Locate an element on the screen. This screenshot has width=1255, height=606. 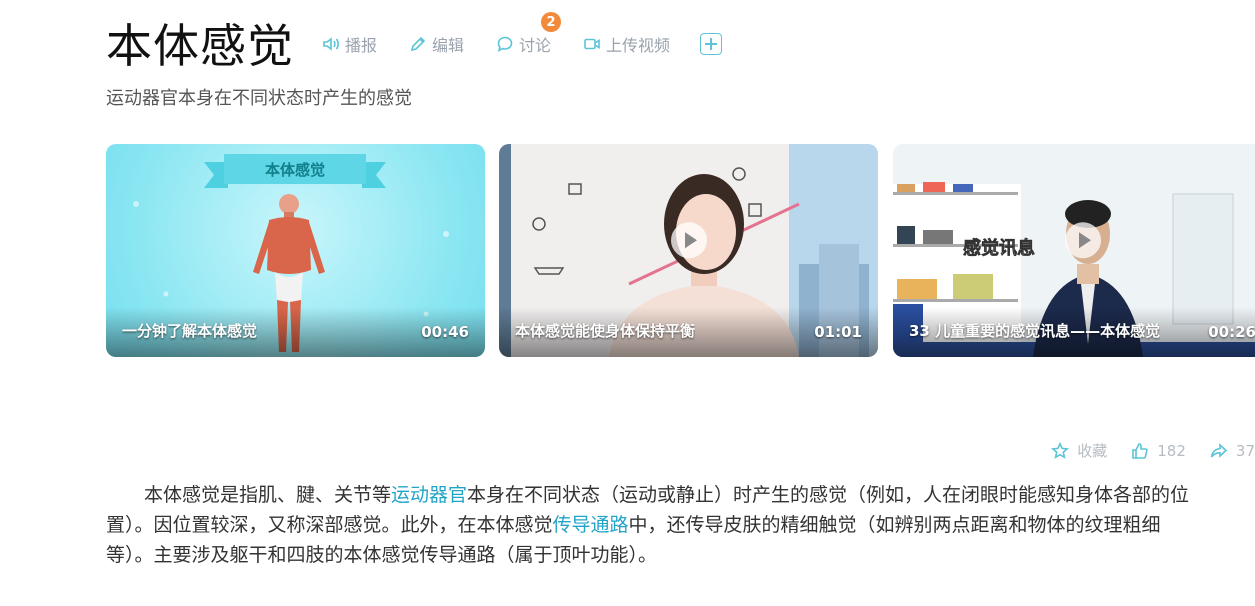
discuss-count-badge: 2 is located at coordinates (551, 22).